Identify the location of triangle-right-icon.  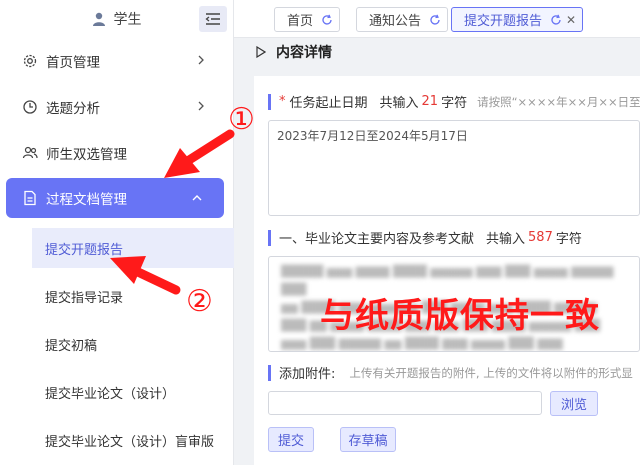
(261, 52).